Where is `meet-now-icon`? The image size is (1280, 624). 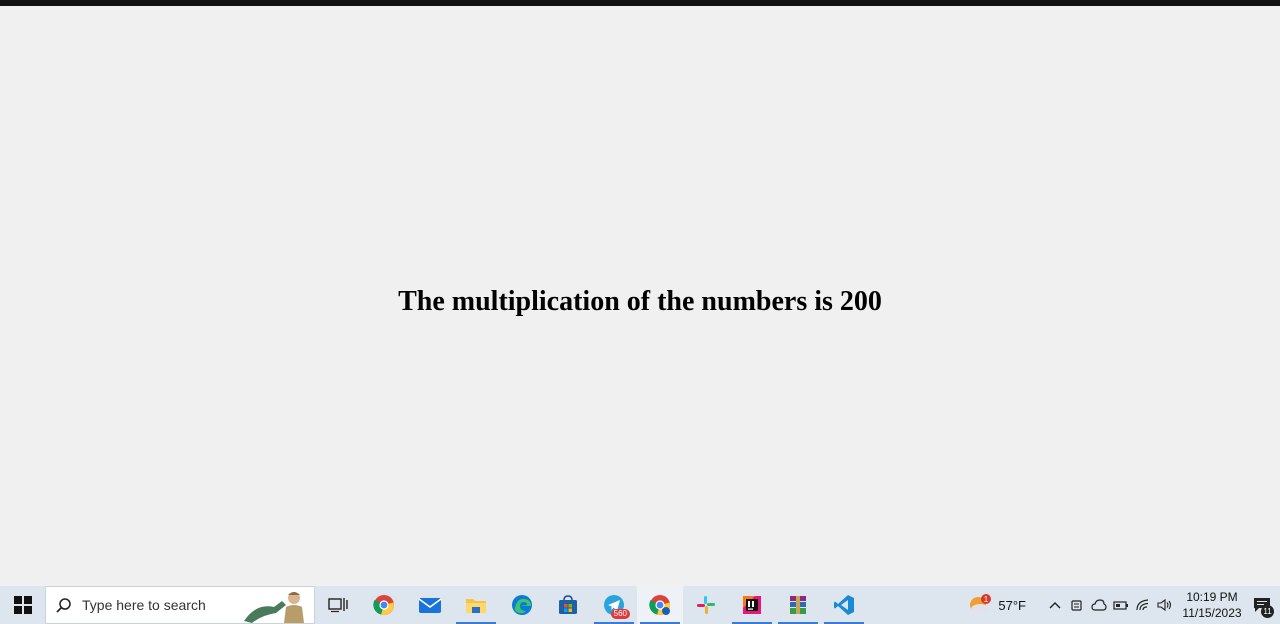 meet-now-icon is located at coordinates (1076, 605).